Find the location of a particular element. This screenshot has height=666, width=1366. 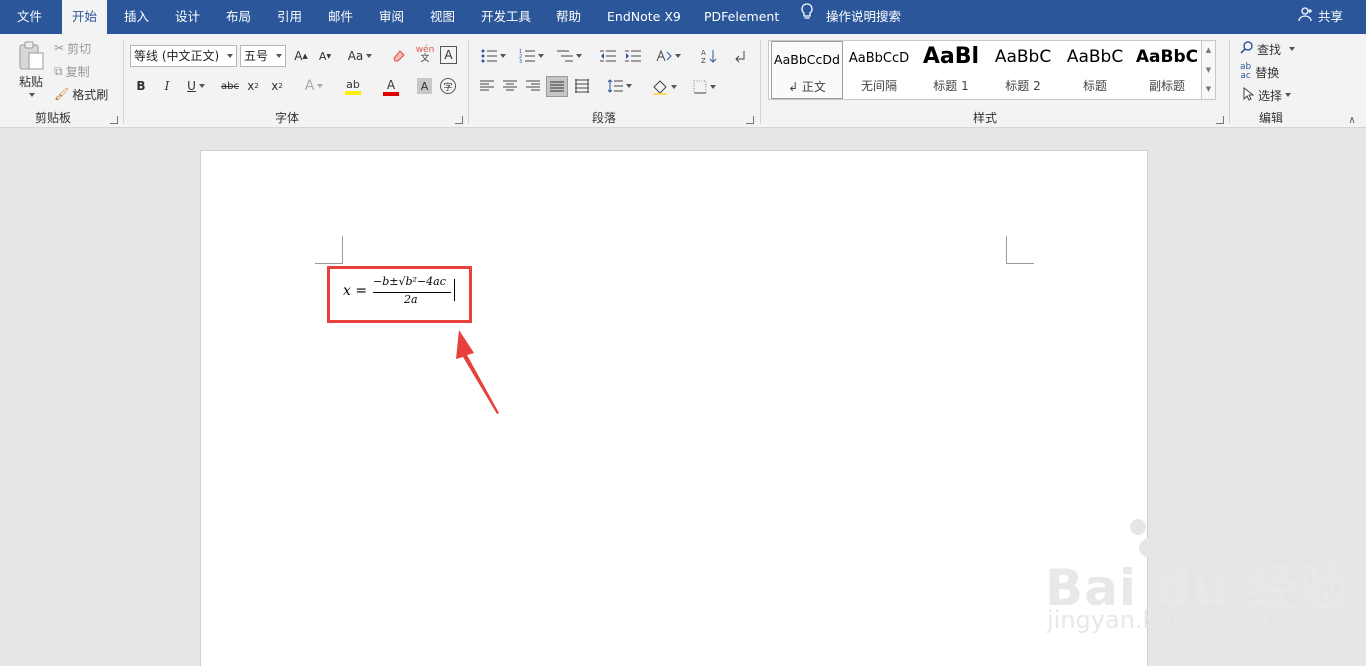

group-label-clipboard: 剪贴板 is located at coordinates (53, 118).